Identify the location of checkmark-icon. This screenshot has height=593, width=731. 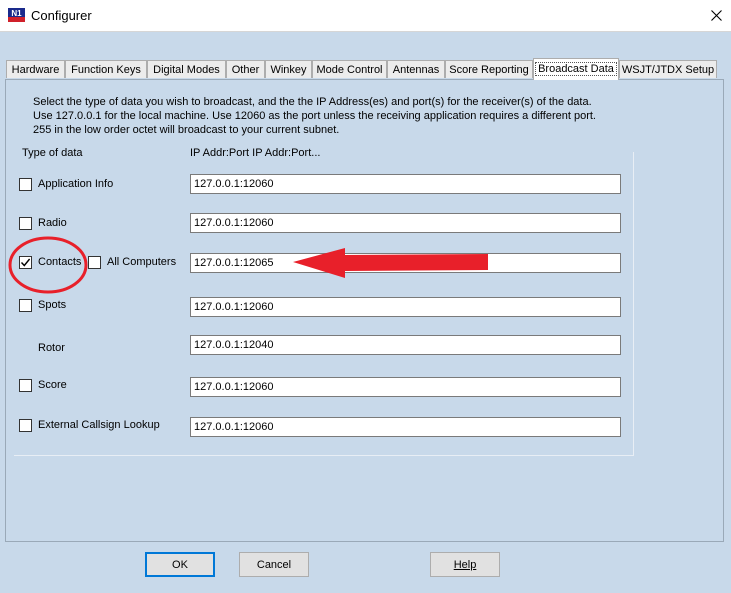
(25, 262).